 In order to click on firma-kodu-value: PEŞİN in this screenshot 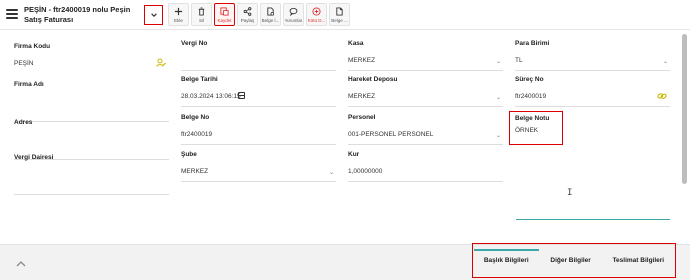, I will do `click(24, 63)`.